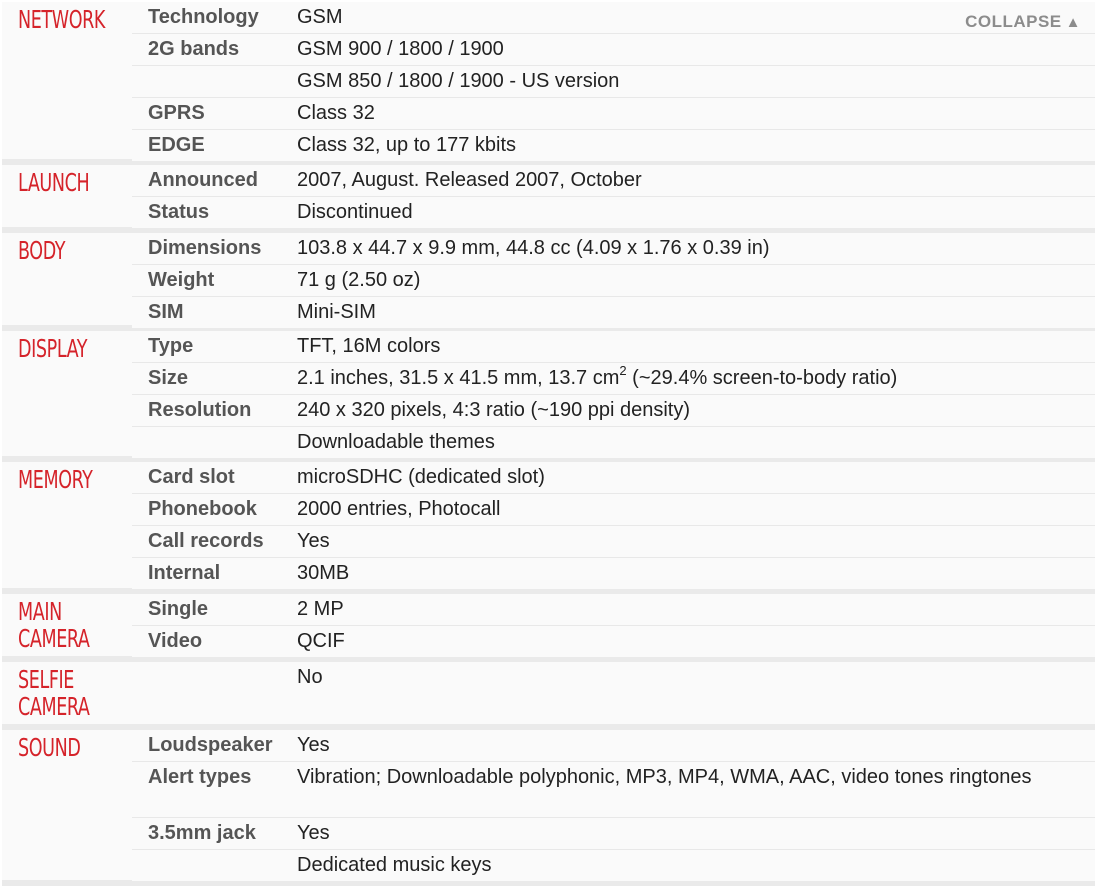 This screenshot has height=886, width=1099. I want to click on spec-label: Technology, so click(214, 15).